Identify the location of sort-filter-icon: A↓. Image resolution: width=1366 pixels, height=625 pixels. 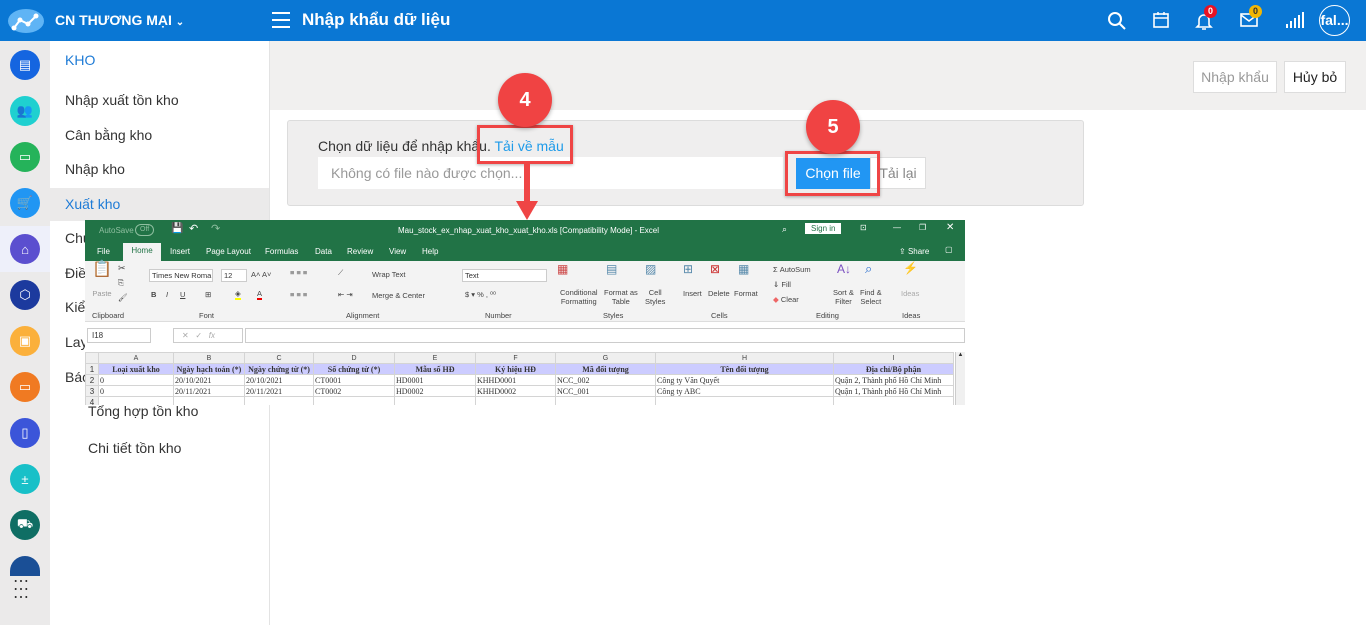
(844, 269).